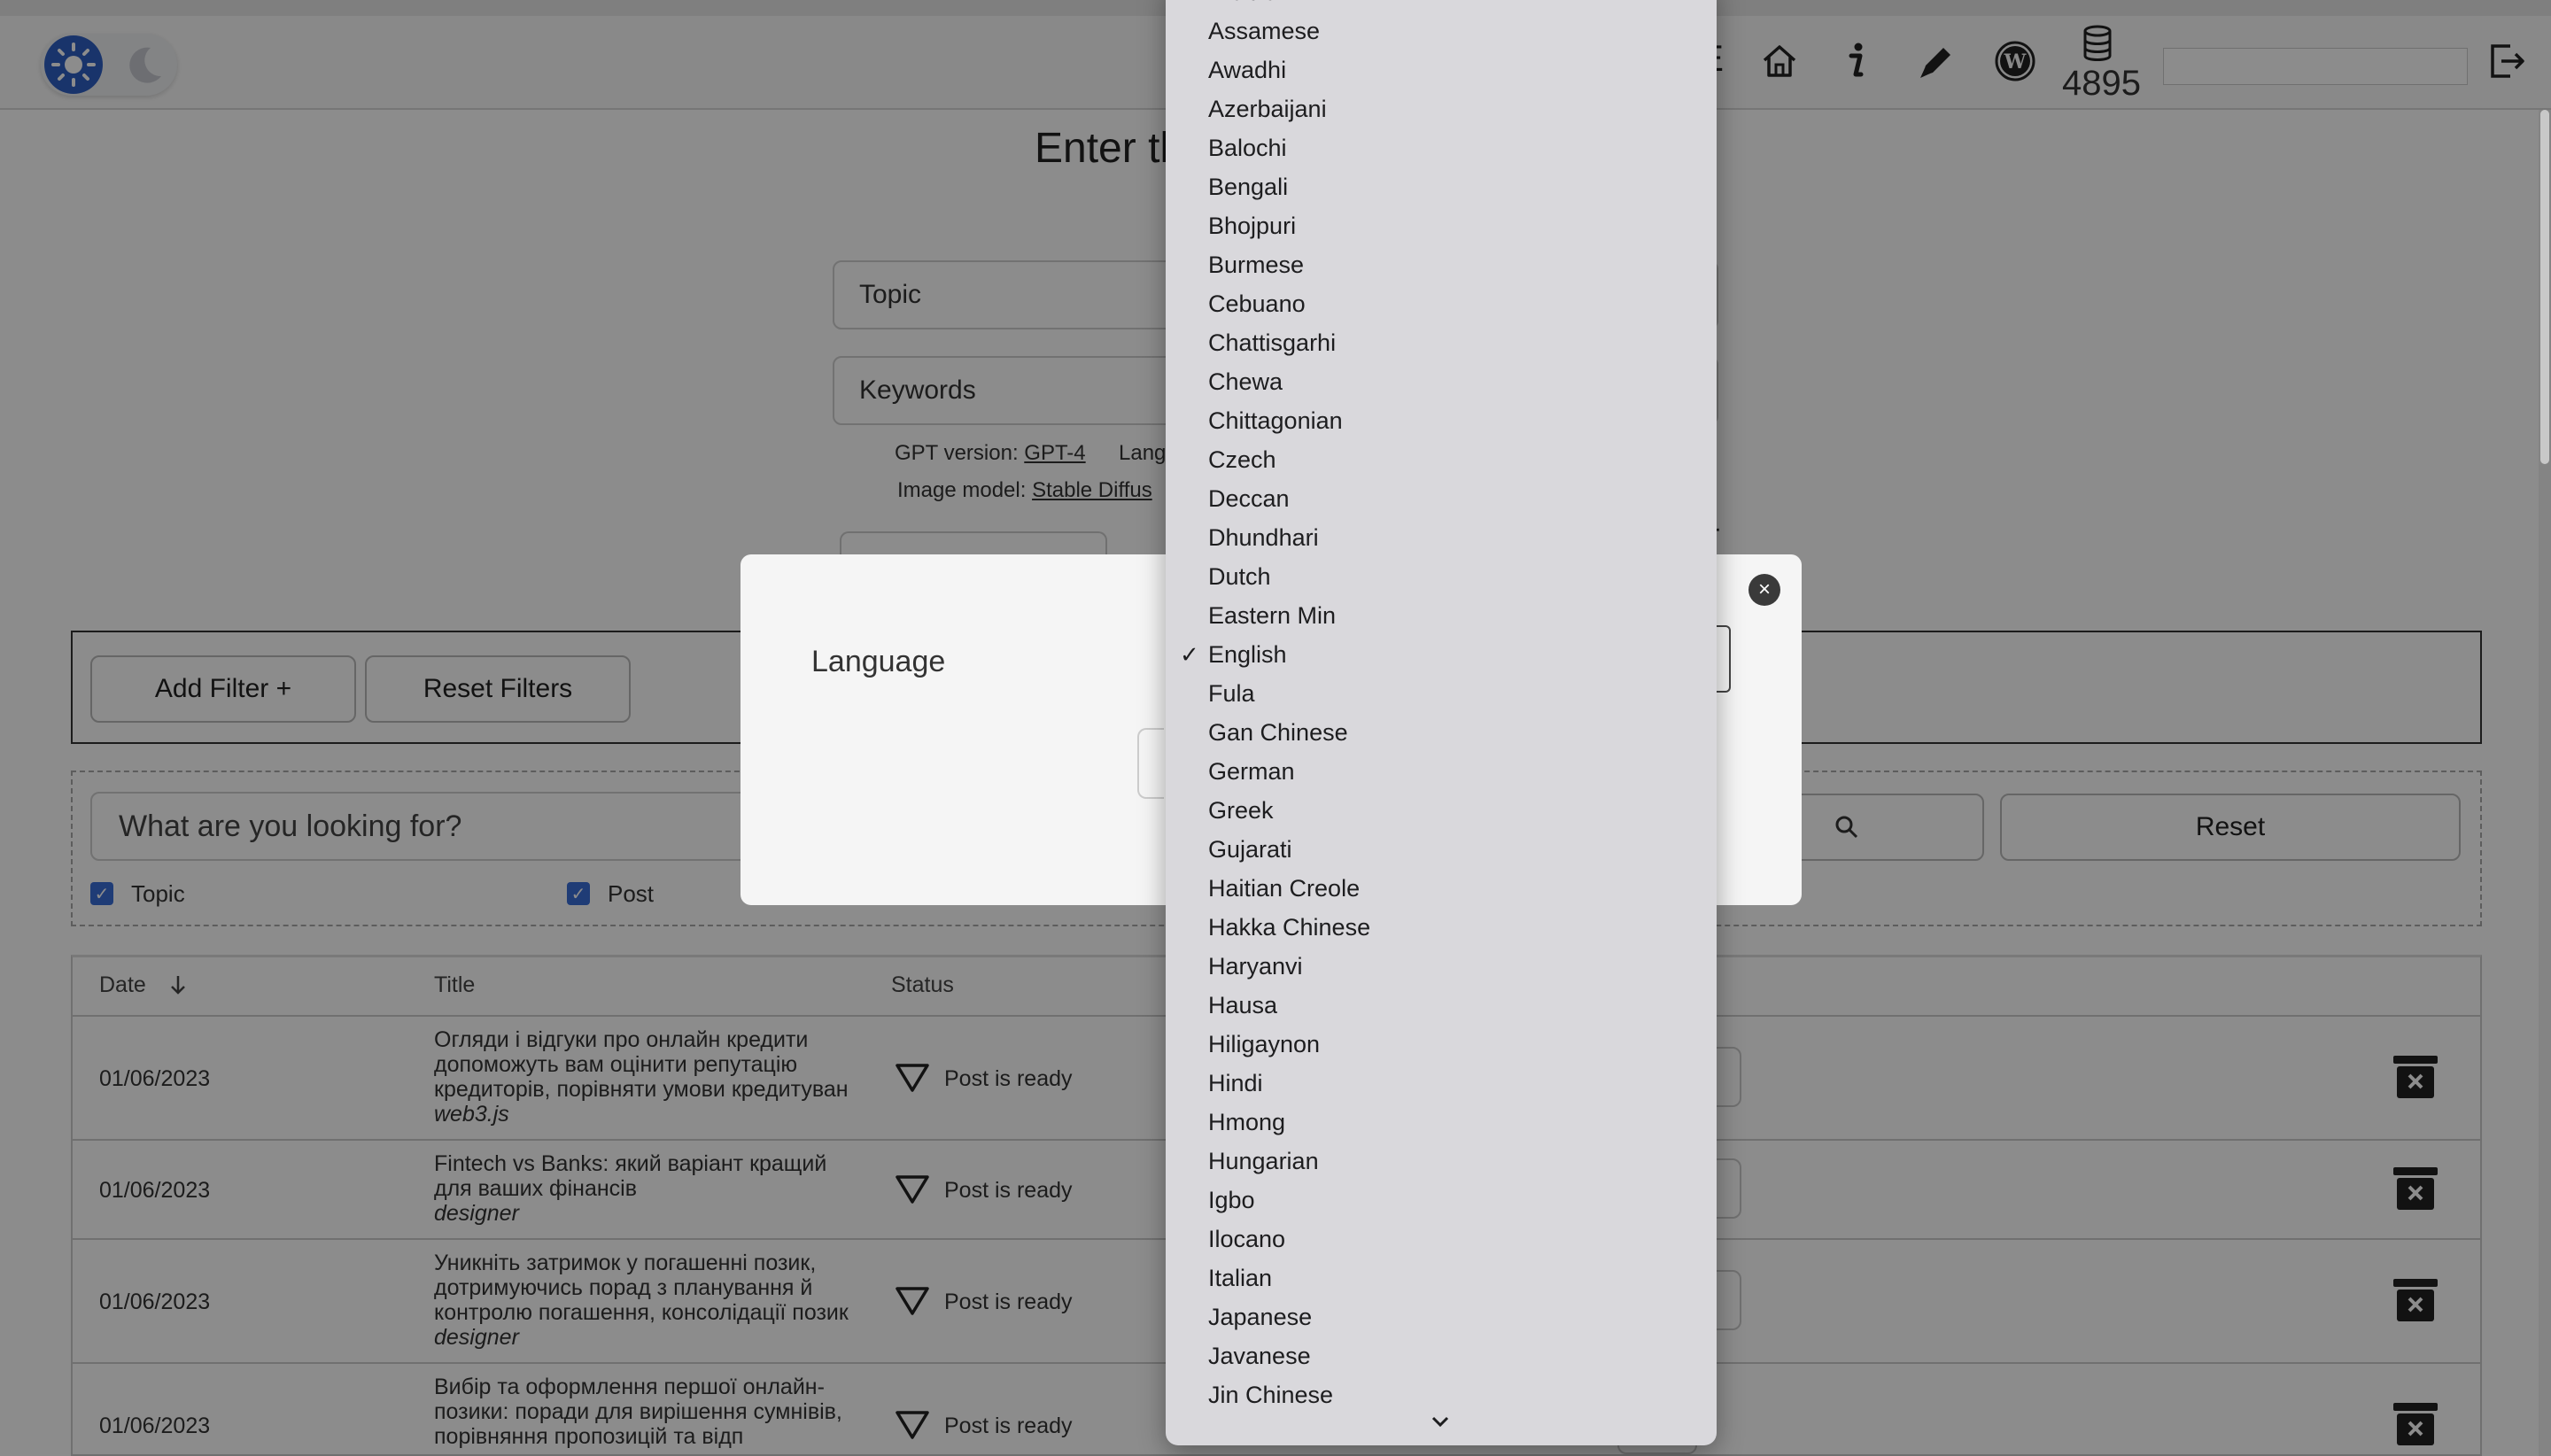  What do you see at coordinates (1247, 148) in the screenshot?
I see `language-option: Balochi` at bounding box center [1247, 148].